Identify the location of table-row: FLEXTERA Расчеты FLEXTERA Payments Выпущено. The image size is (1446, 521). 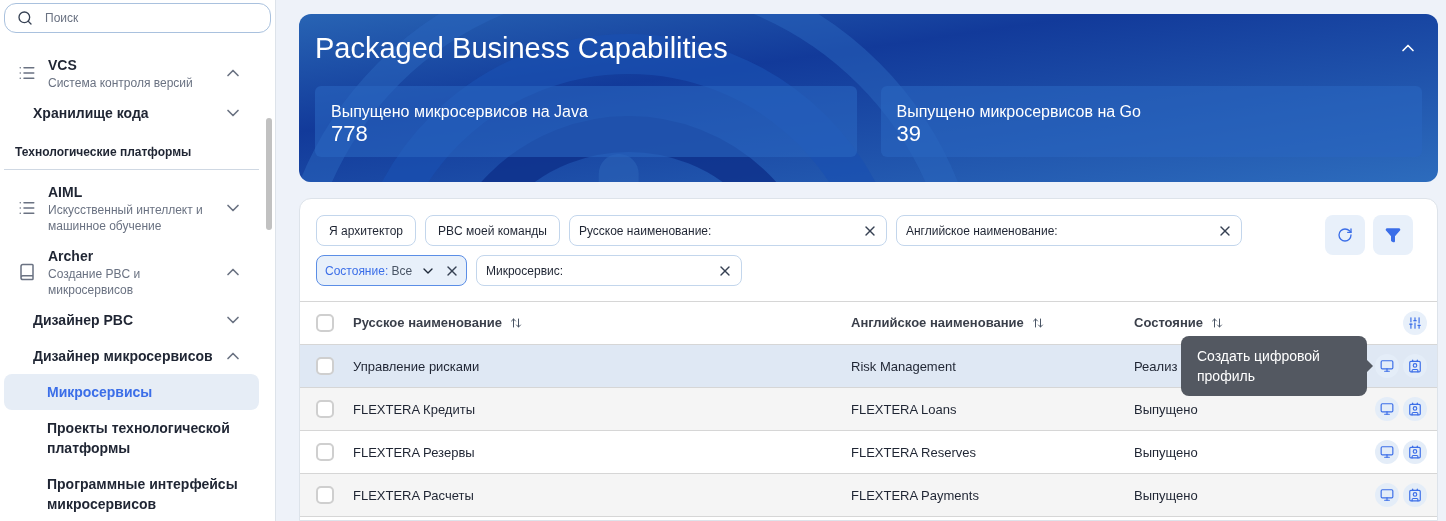
(868, 495).